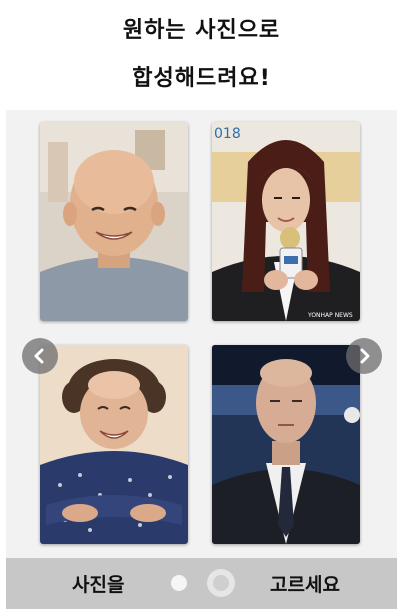  Describe the element at coordinates (98, 583) in the screenshot. I see `footer-label-left: 사진을` at that location.